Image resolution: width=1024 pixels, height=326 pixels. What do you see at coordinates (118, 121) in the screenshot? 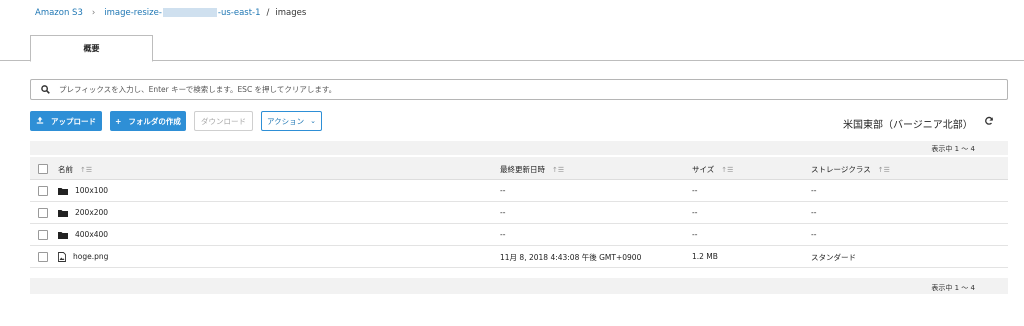
I see `plus-icon: +` at bounding box center [118, 121].